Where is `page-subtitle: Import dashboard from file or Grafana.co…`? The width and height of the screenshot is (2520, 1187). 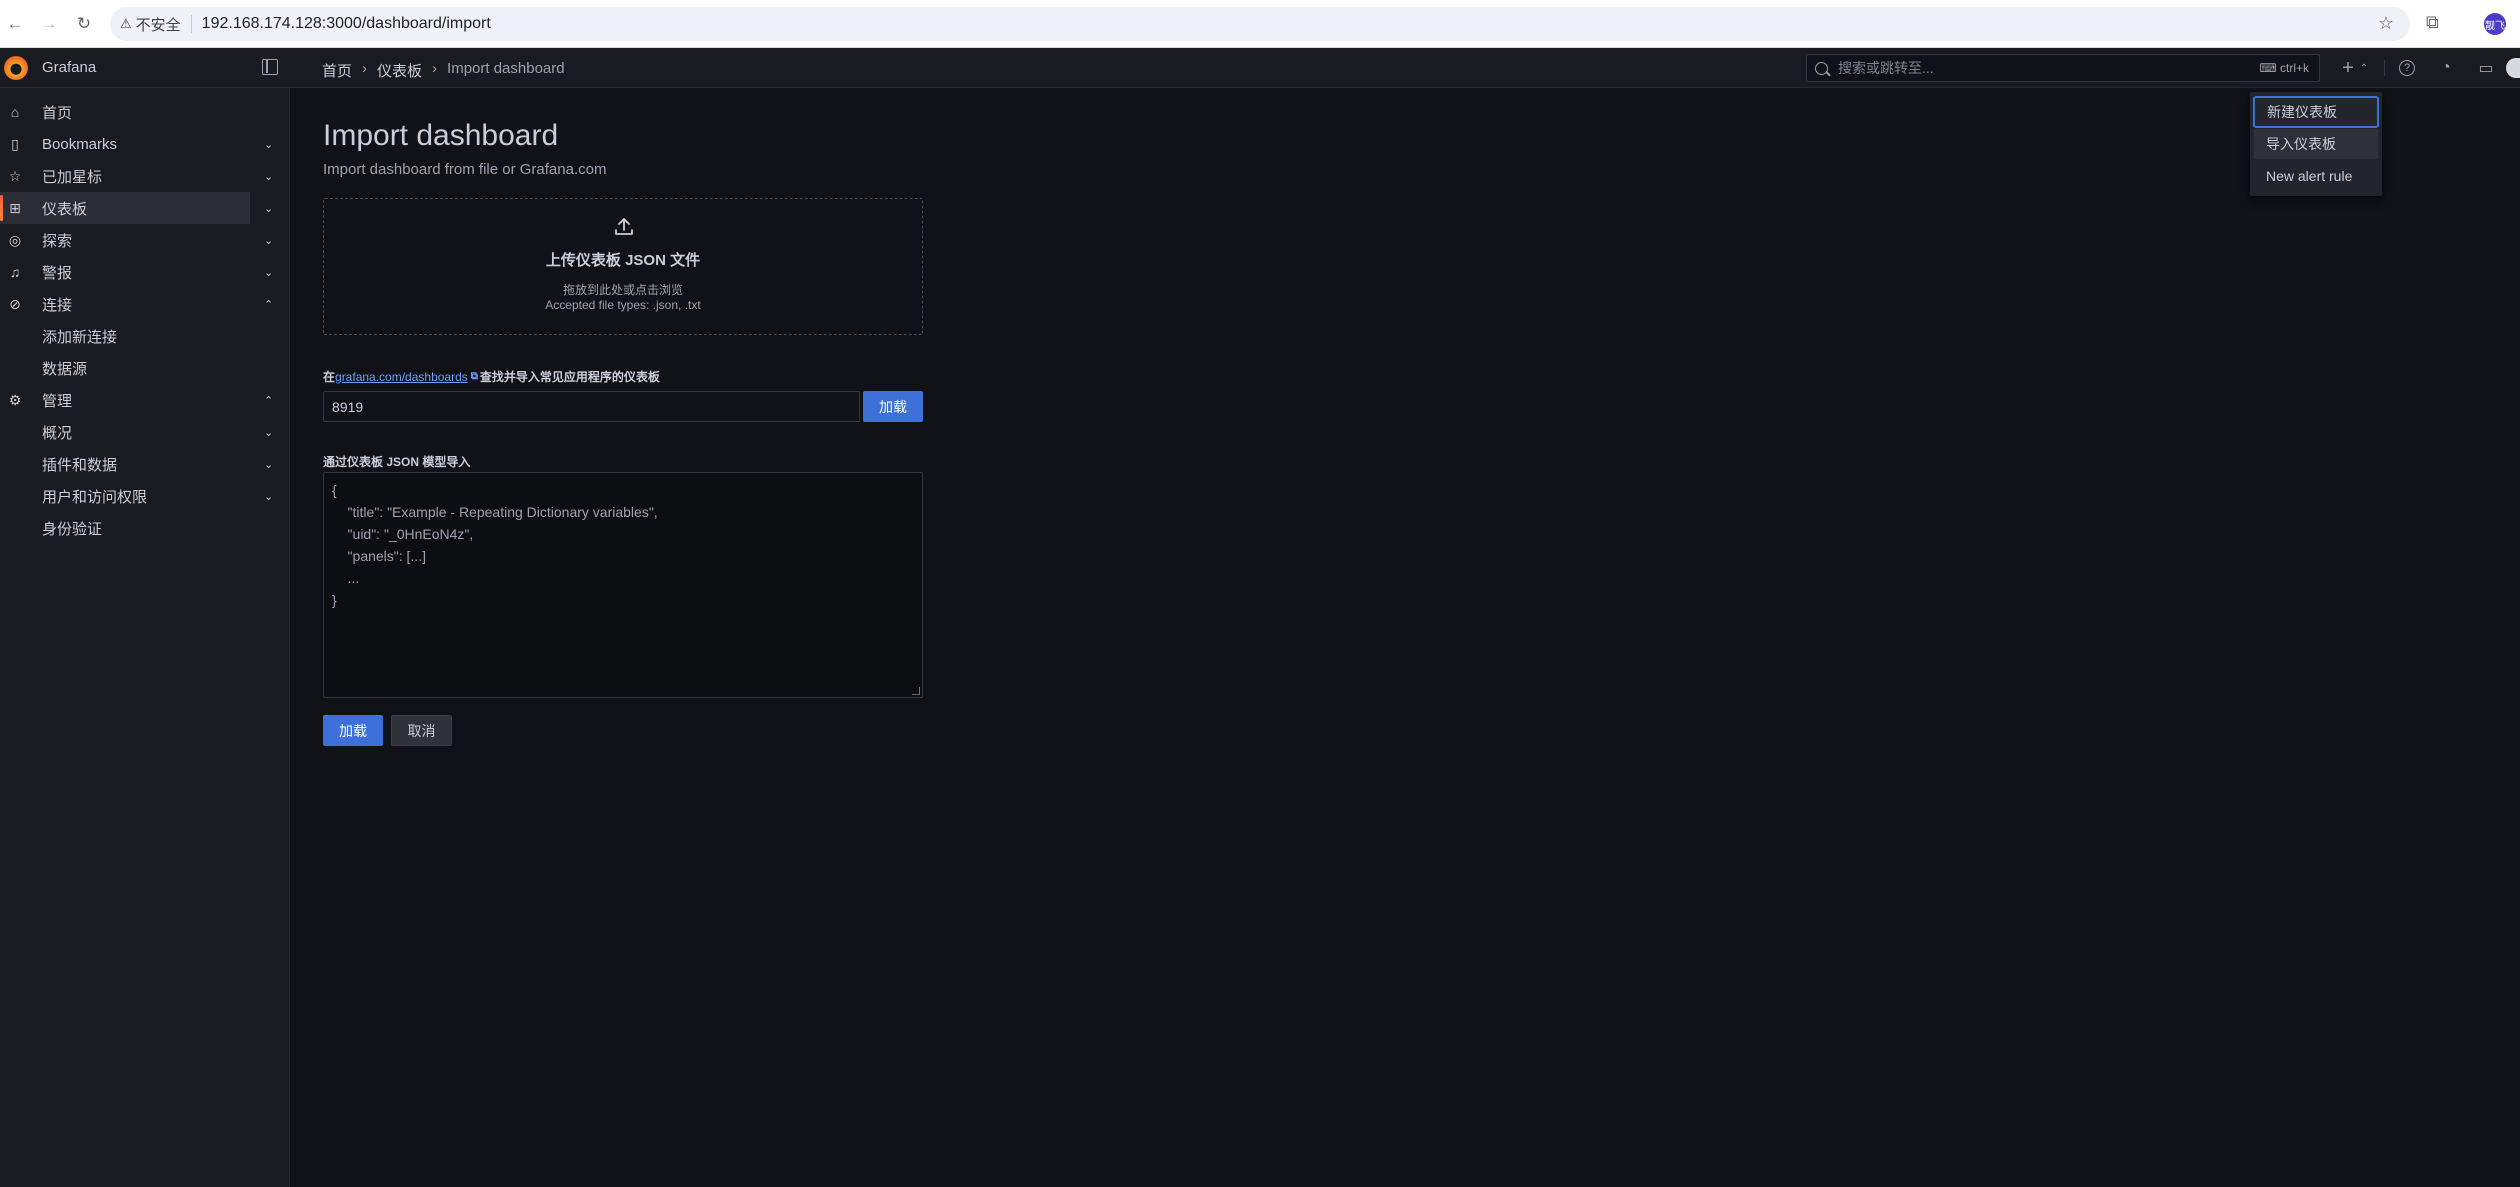 page-subtitle: Import dashboard from file or Grafana.co… is located at coordinates (465, 169).